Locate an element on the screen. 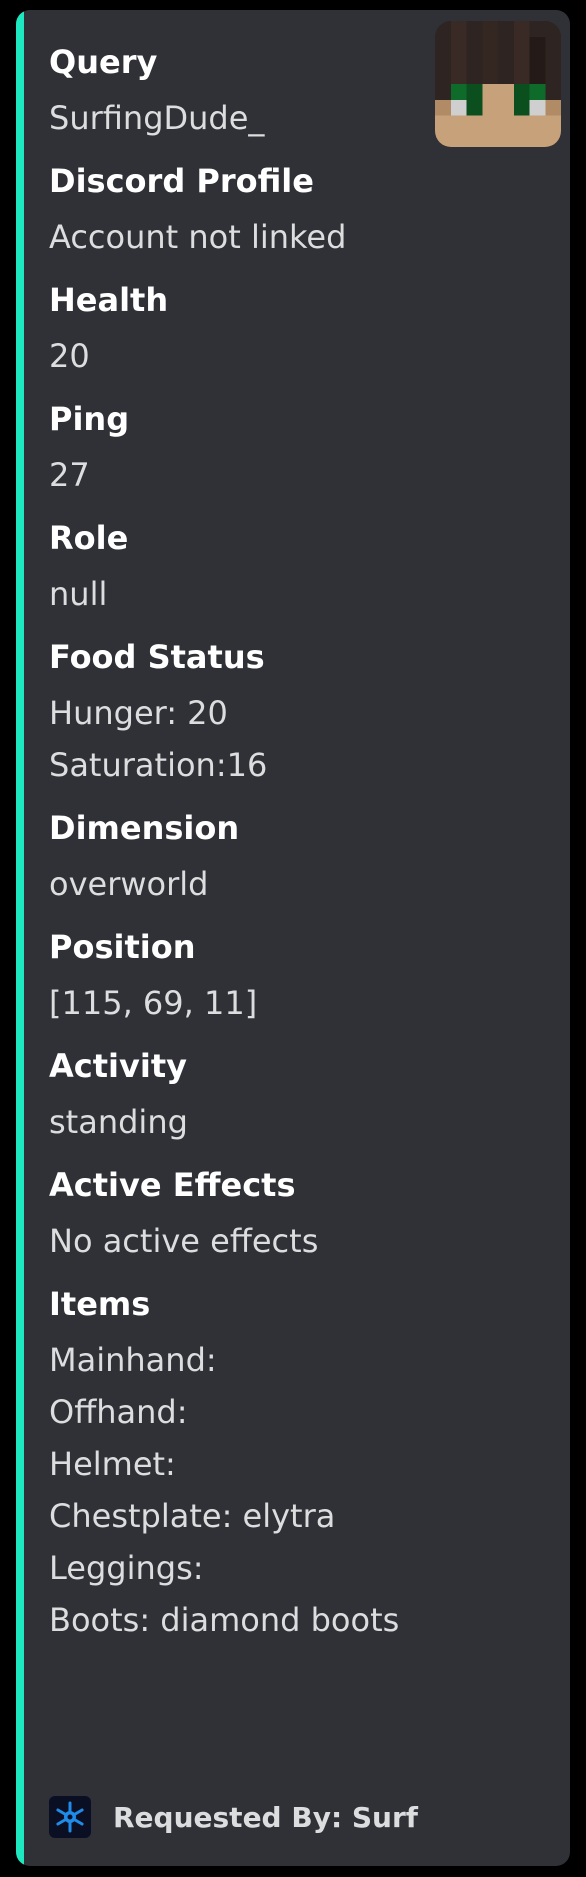 This screenshot has height=1877, width=586. field-name: Dimension is located at coordinates (144, 828).